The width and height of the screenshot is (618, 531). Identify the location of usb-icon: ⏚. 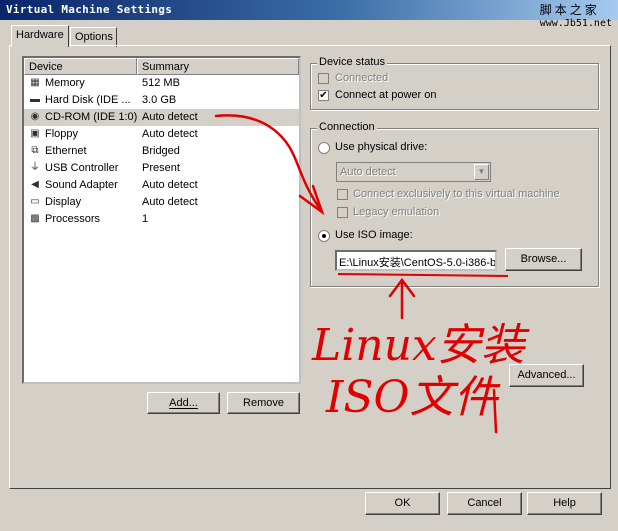
(35, 167).